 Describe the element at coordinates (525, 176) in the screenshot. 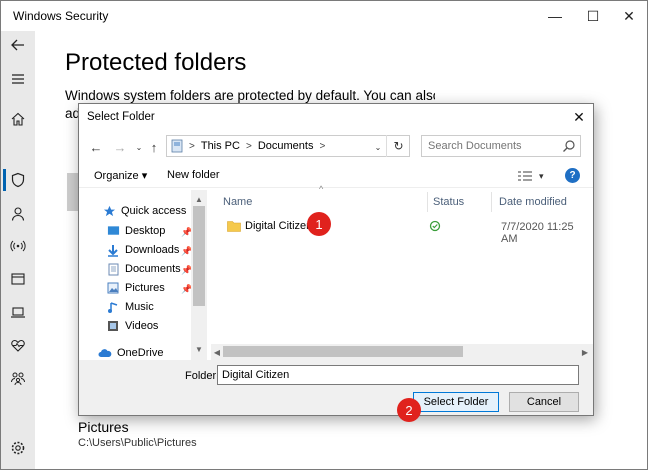

I see `details-view-icon` at that location.